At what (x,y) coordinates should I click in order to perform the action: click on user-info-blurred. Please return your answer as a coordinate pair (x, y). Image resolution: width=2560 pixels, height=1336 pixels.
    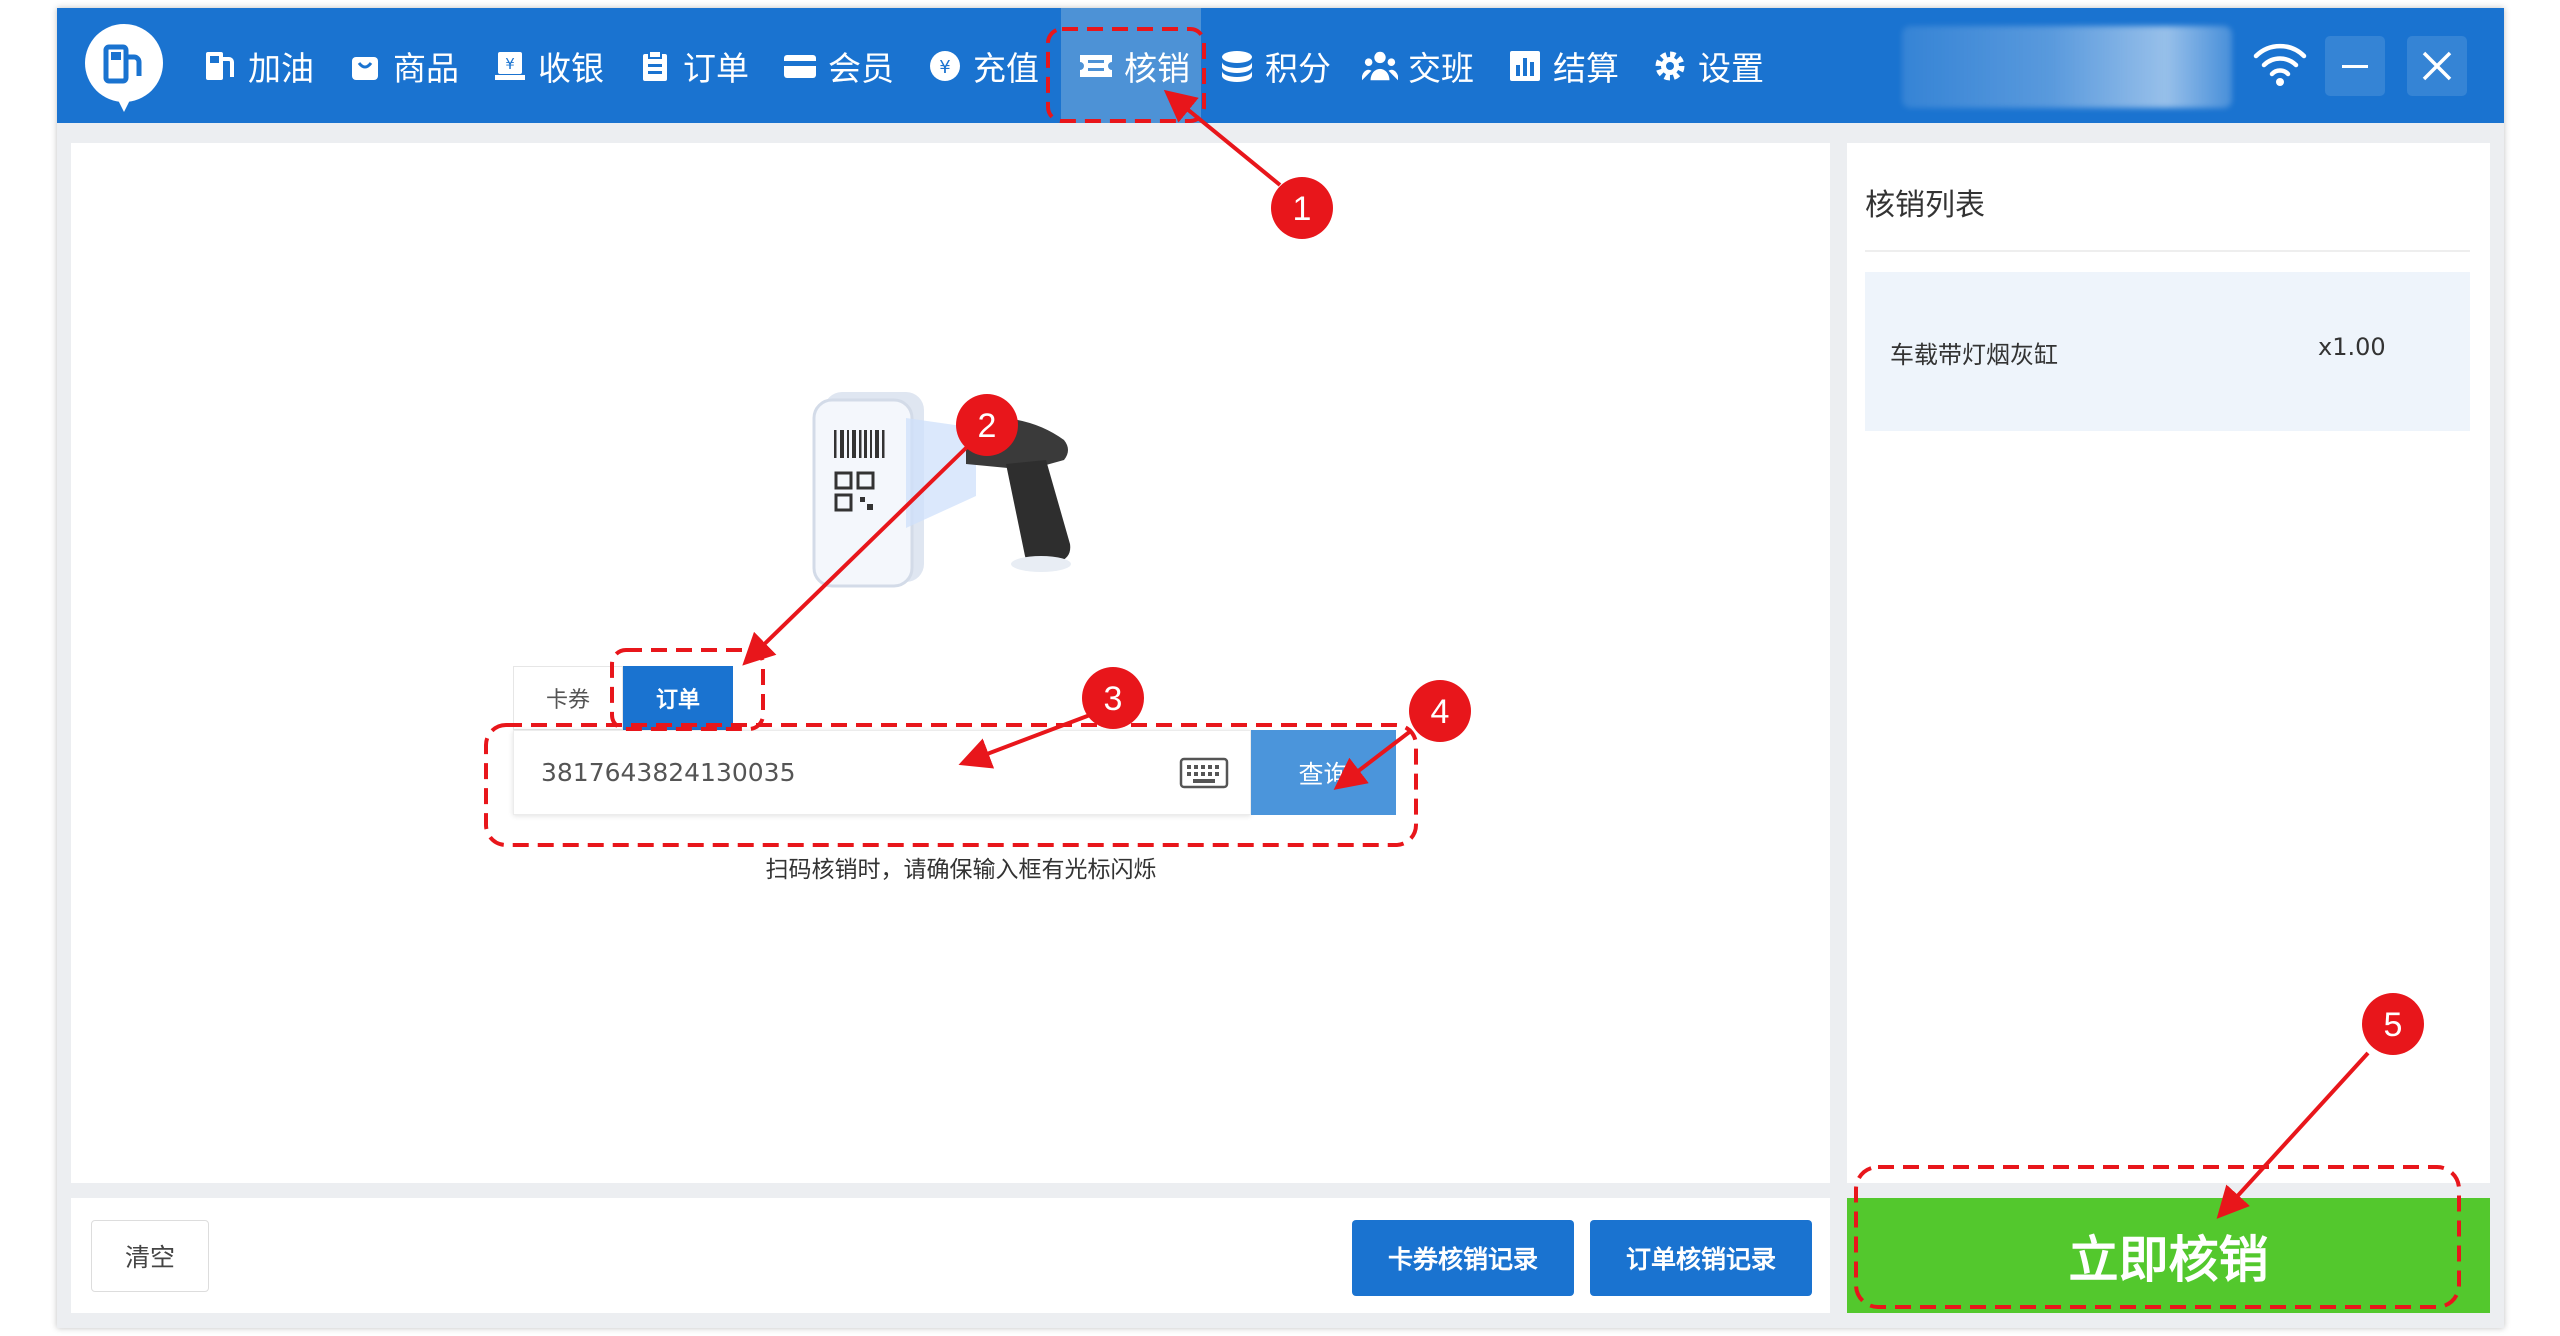
    Looking at the image, I should click on (2067, 67).